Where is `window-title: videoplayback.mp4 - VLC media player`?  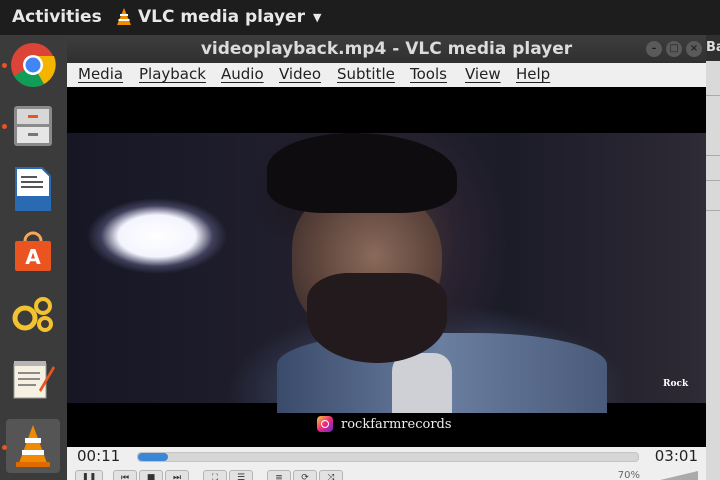 window-title: videoplayback.mp4 - VLC media player is located at coordinates (386, 49).